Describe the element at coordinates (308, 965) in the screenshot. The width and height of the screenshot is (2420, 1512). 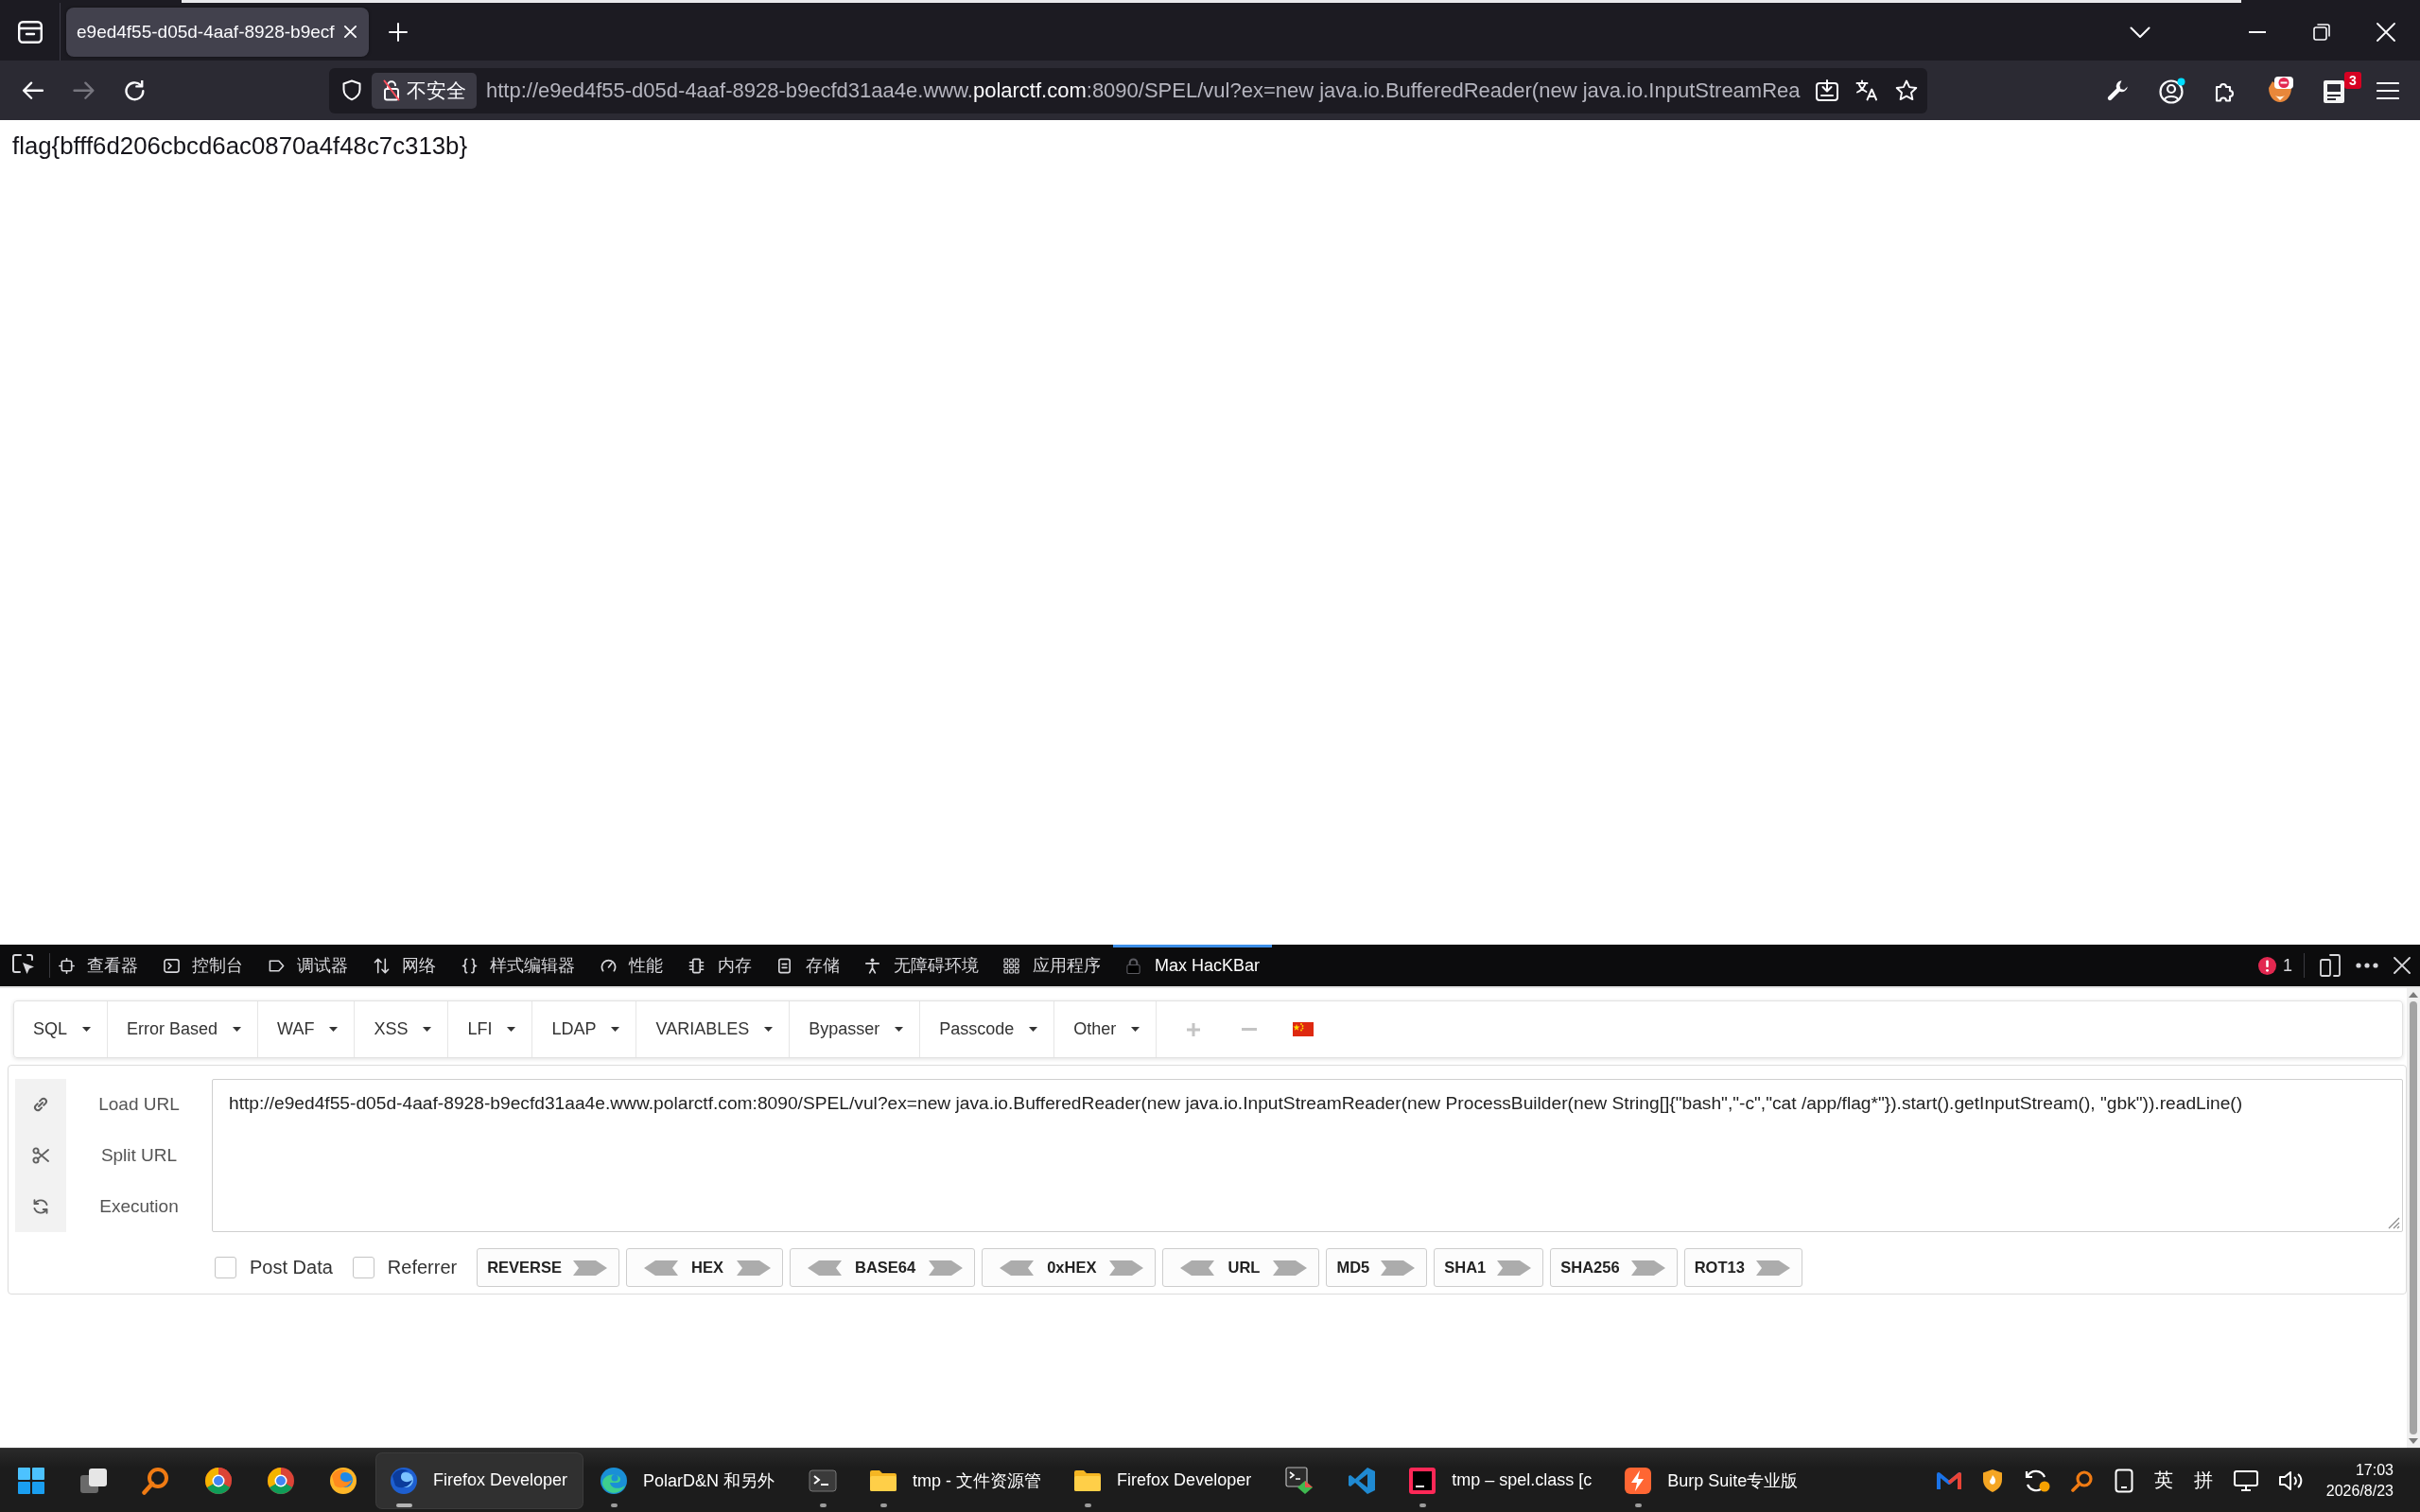
I see `devtools-tab: 调试器` at that location.